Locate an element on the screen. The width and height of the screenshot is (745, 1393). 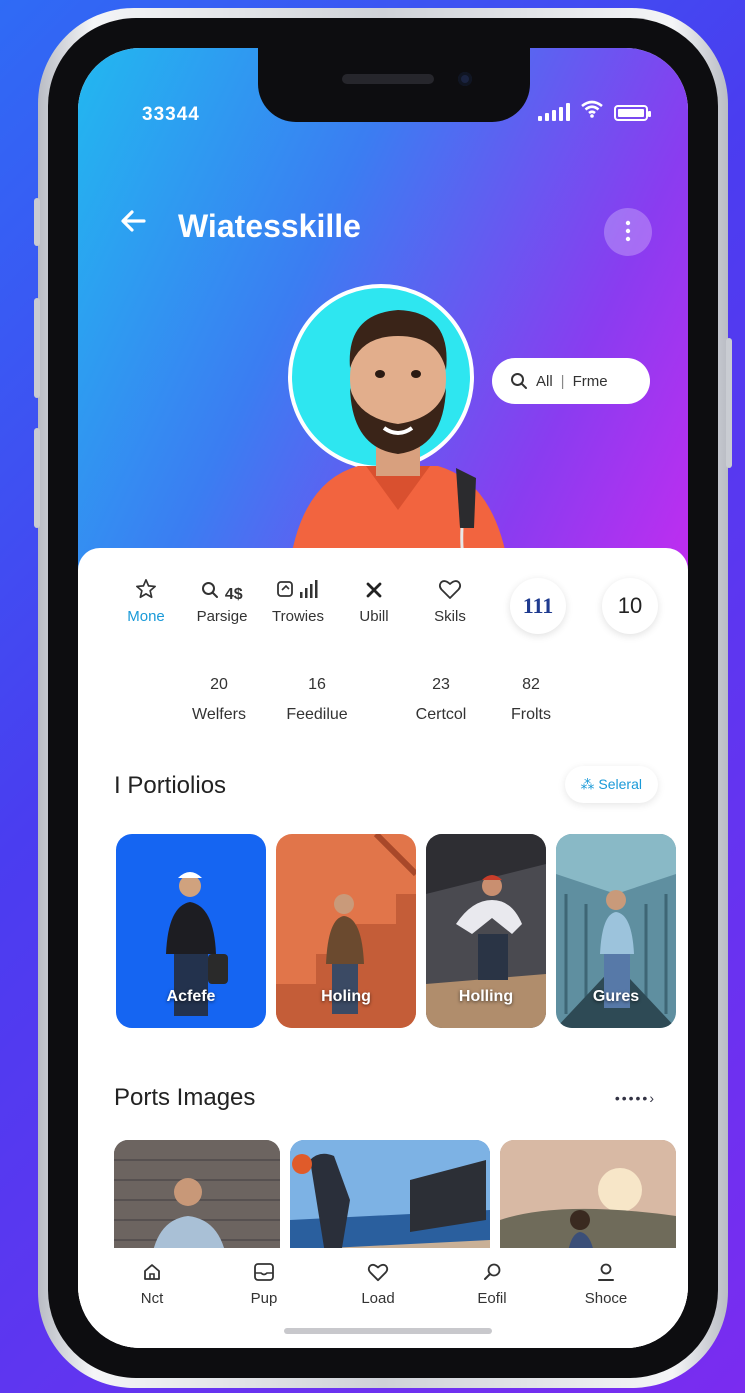
bottom-navigation: Nct Pup Load Eofil Shoce is located at coordinates (383, 1298).